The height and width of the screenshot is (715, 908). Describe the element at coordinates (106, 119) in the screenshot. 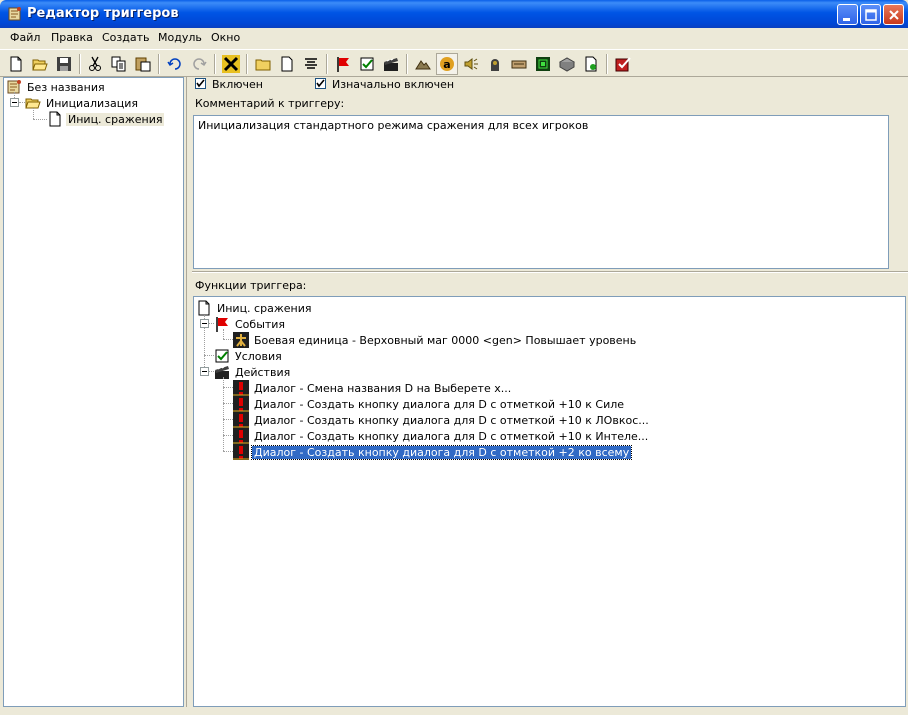

I see `tree-trigger: Иниц. сражения` at that location.